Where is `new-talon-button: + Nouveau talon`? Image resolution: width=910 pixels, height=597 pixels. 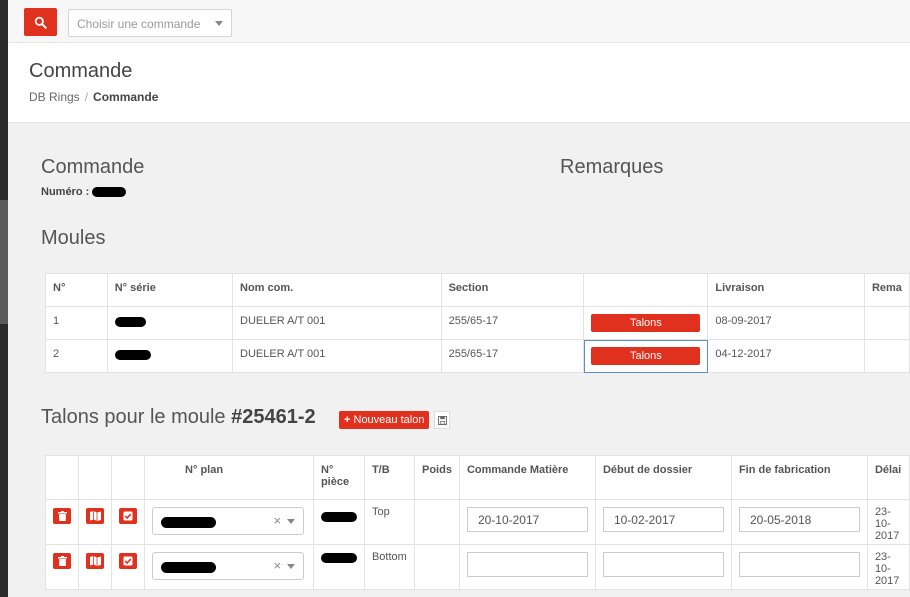
new-talon-button: + Nouveau talon is located at coordinates (384, 420).